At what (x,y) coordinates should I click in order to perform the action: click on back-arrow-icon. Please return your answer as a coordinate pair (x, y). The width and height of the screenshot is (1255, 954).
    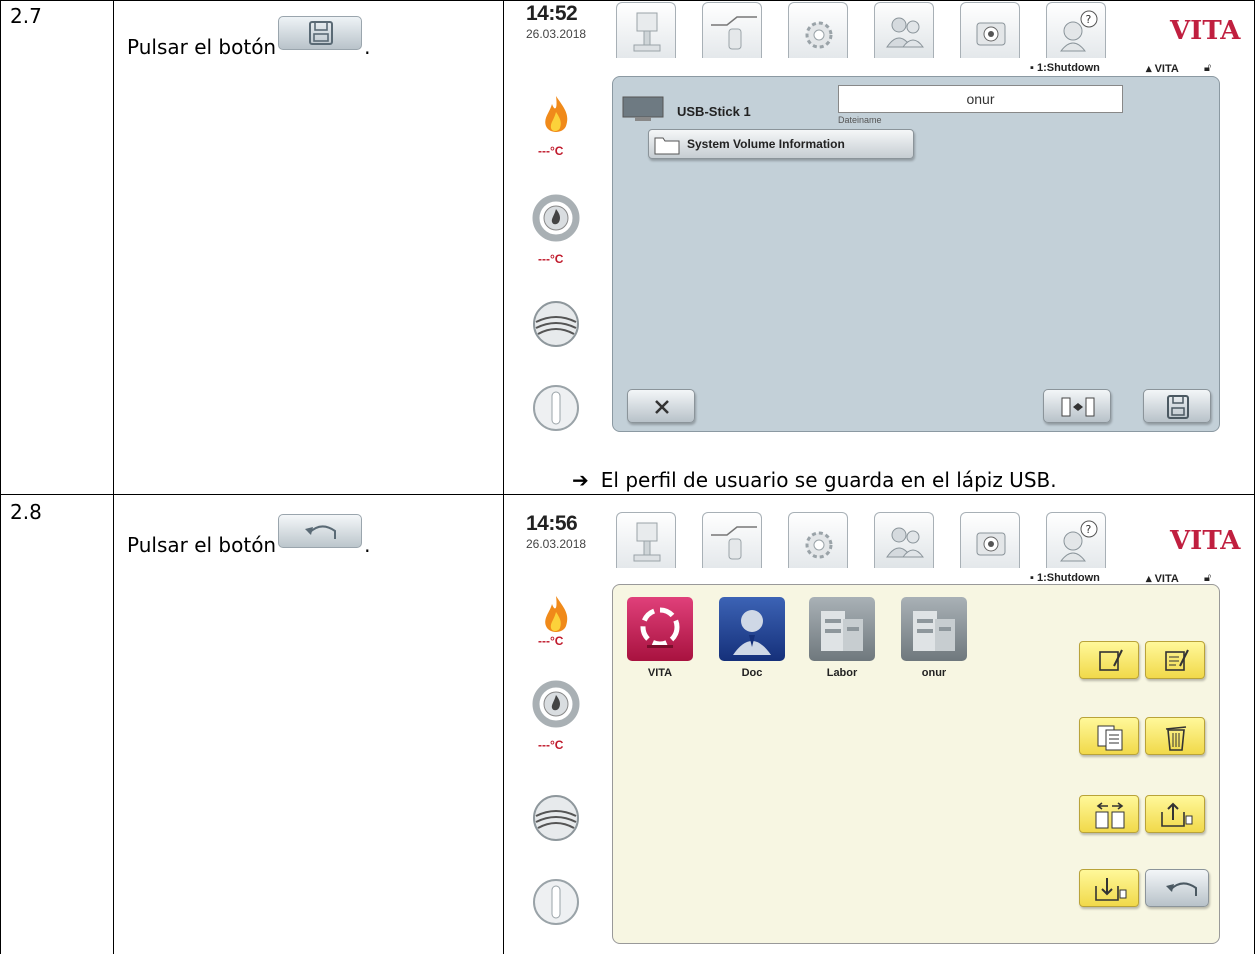
    Looking at the image, I should click on (1181, 889).